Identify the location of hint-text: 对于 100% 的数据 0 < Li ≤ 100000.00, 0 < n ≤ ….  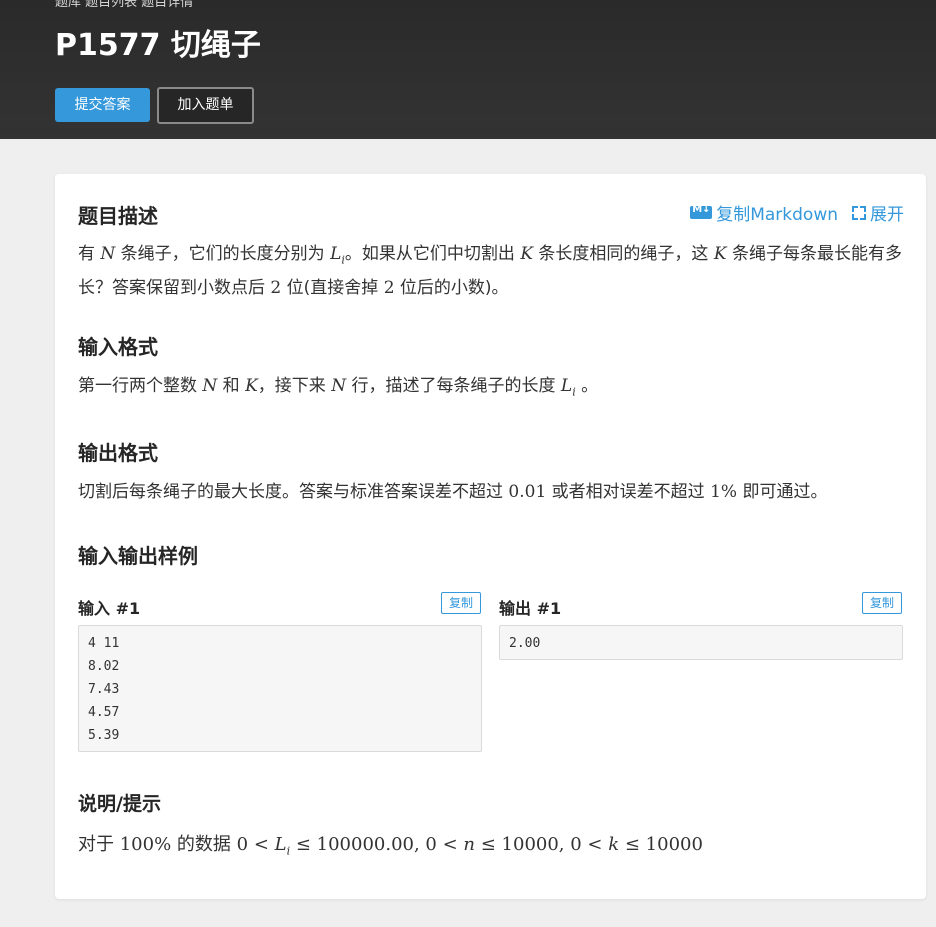
(390, 846).